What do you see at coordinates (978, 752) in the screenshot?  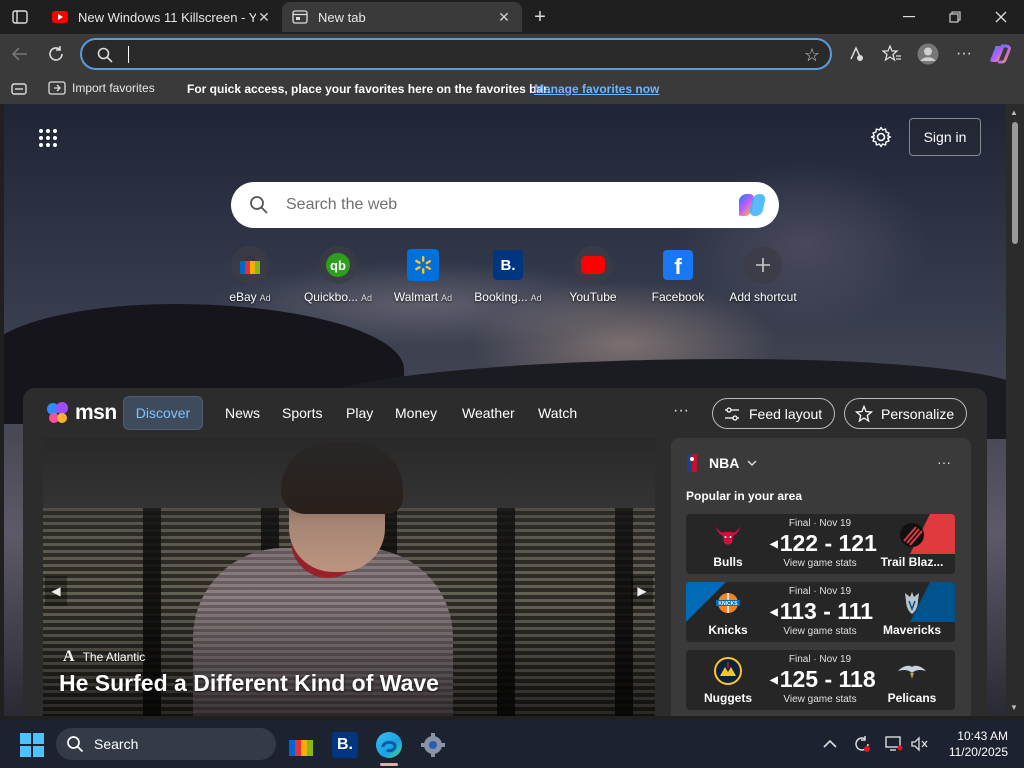 I see `clock-date: 11/20/2025` at bounding box center [978, 752].